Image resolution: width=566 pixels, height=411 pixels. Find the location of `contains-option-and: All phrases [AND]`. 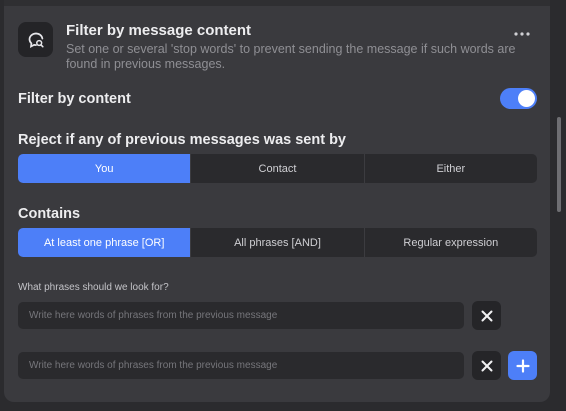

contains-option-and: All phrases [AND] is located at coordinates (276, 242).